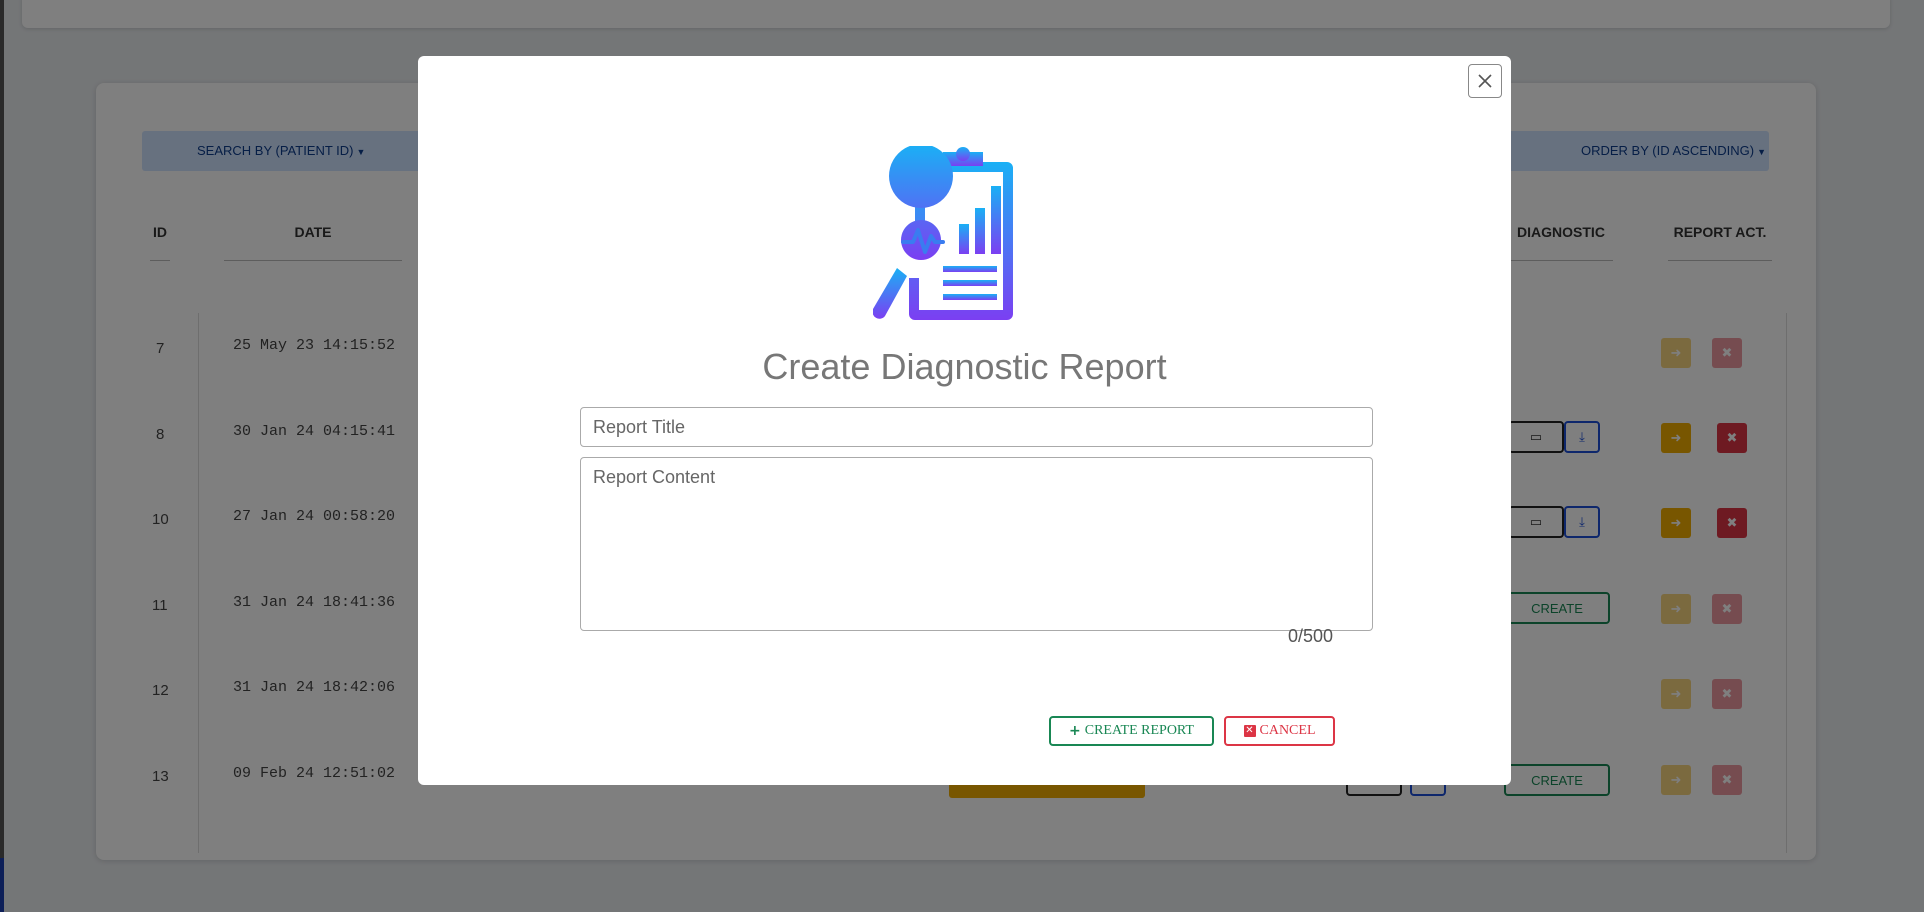 Image resolution: width=1924 pixels, height=912 pixels. What do you see at coordinates (943, 233) in the screenshot?
I see `clipboard-chart-magnifier-icon` at bounding box center [943, 233].